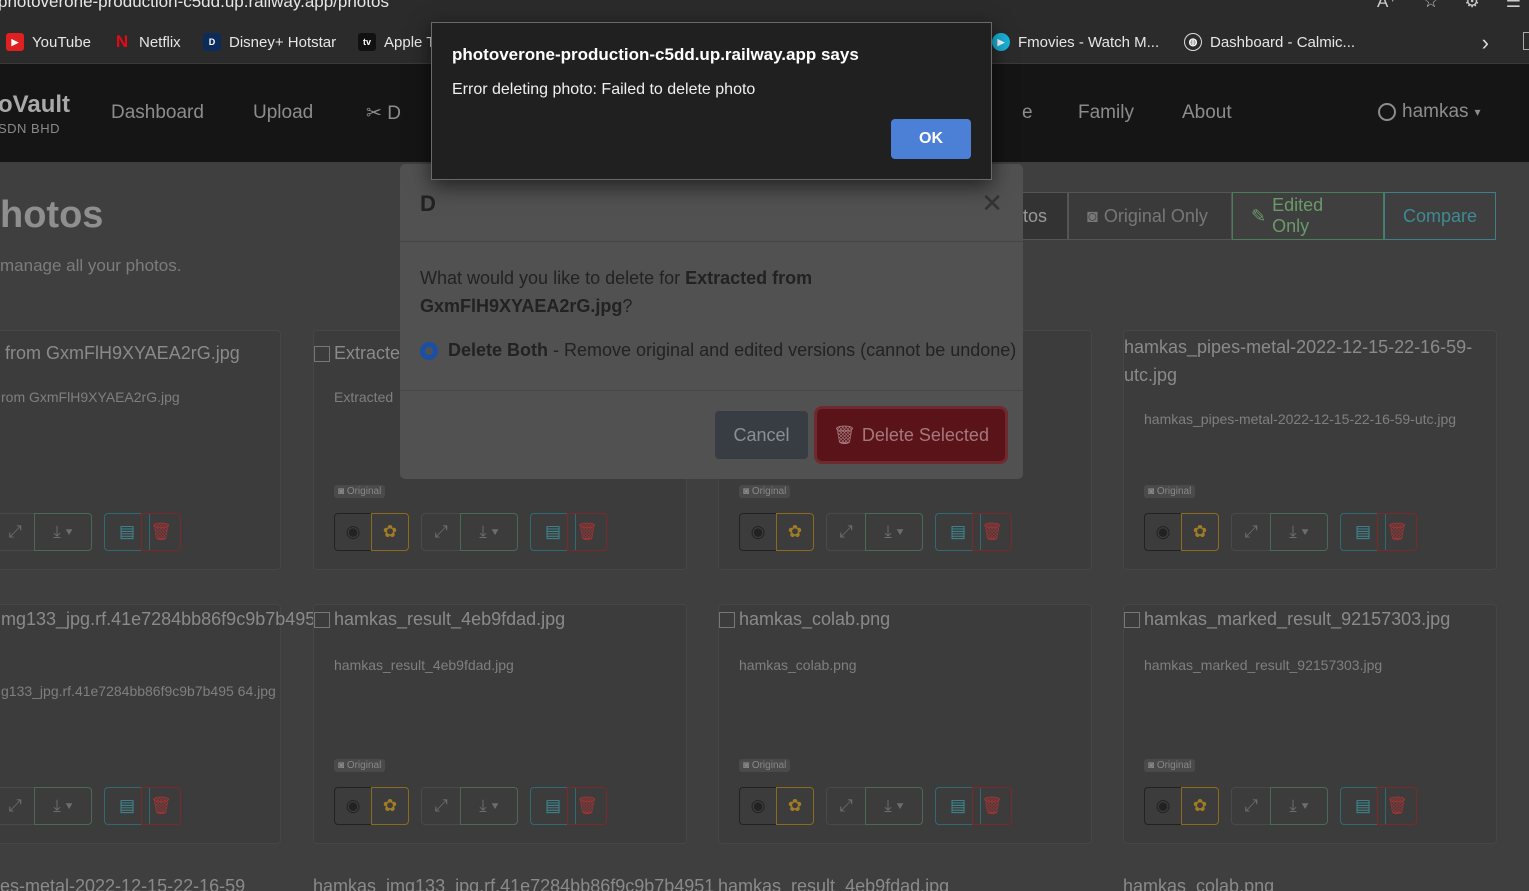 This screenshot has height=891, width=1529. I want to click on photo-alt-text: hamkas_result_4eb9fdad.jpg, so click(834, 883).